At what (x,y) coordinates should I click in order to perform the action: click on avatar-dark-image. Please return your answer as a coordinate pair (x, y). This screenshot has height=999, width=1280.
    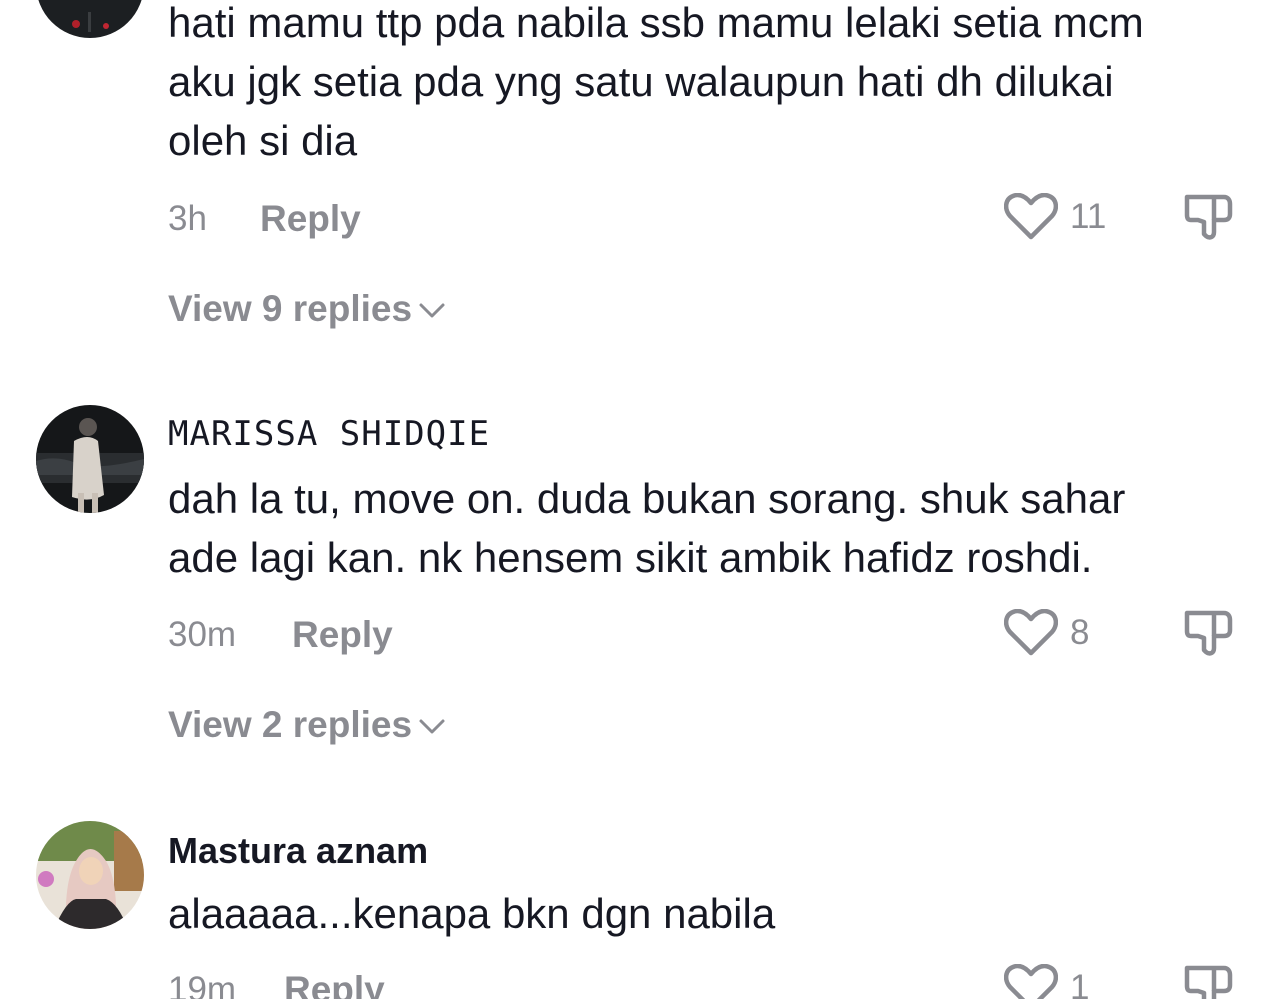
    Looking at the image, I should click on (90, 19).